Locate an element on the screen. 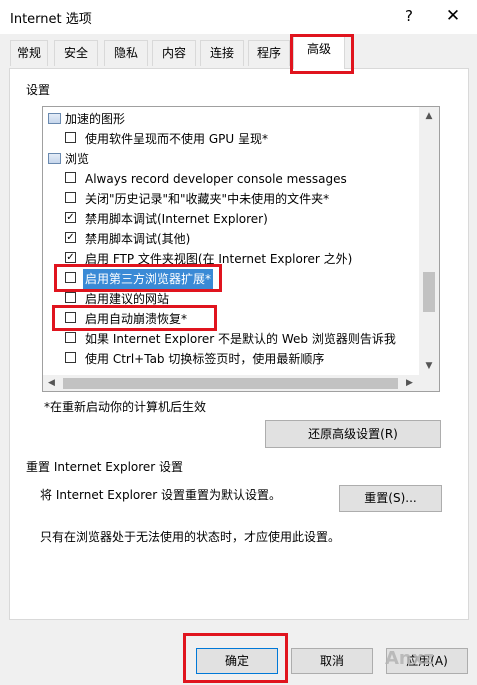 The width and height of the screenshot is (477, 685). restore-advanced-settings-button: 还原高级设置(R) is located at coordinates (353, 434).